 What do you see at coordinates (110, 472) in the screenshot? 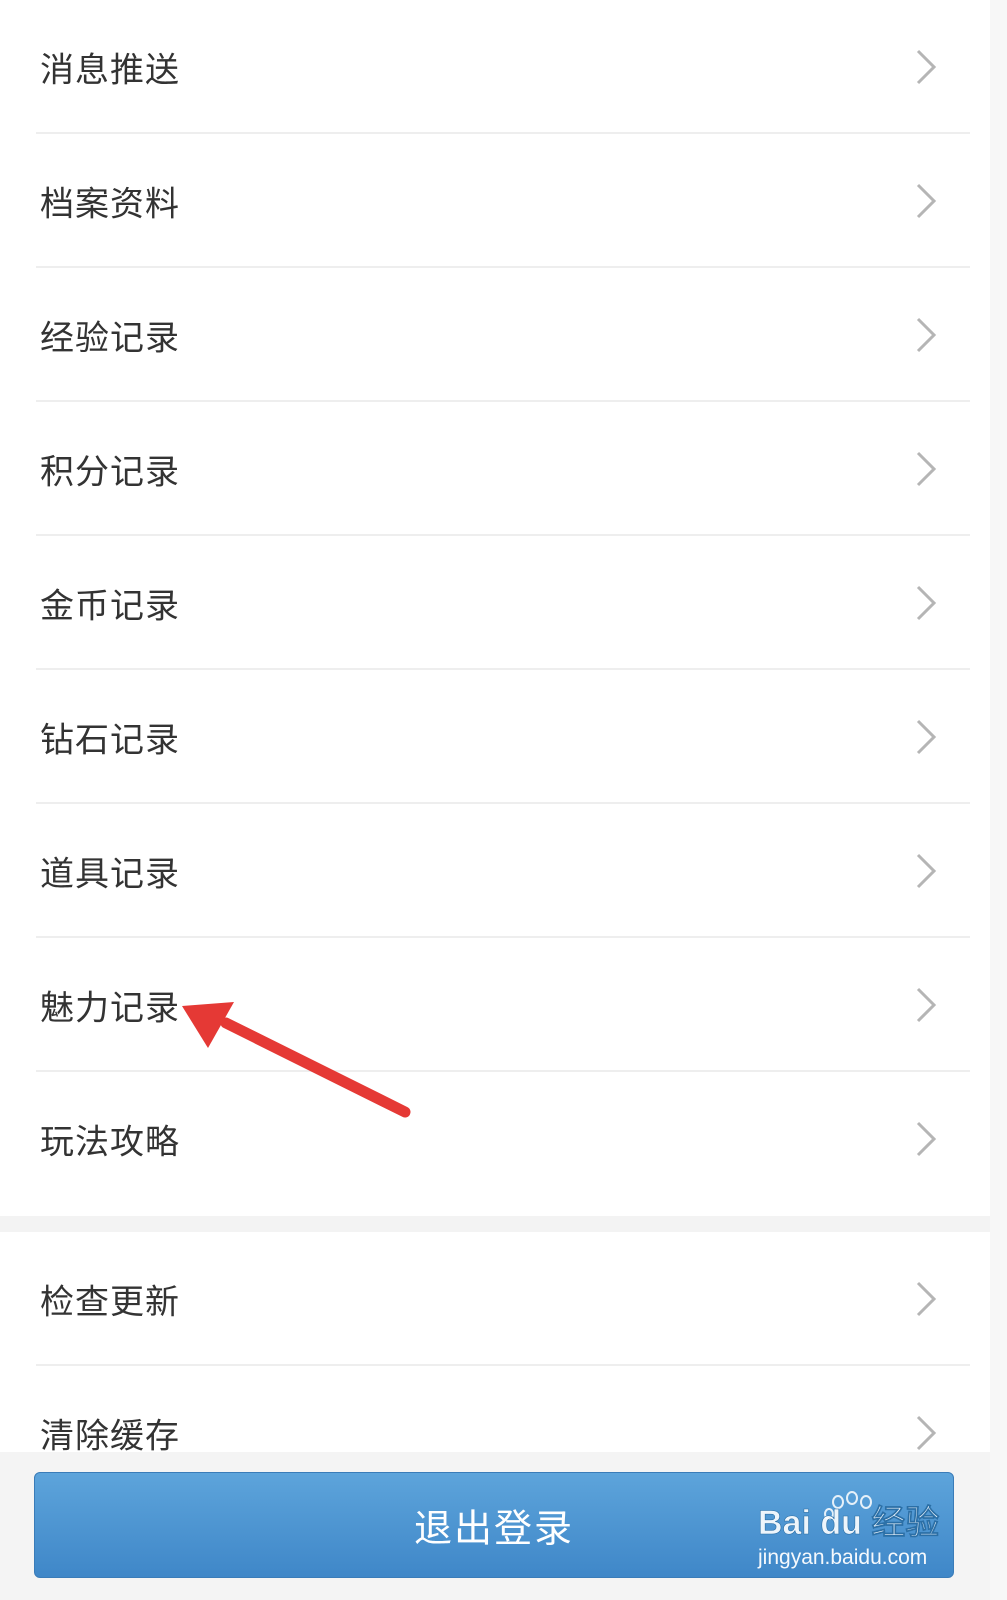
I see `settings-item-label: 积分记录` at bounding box center [110, 472].